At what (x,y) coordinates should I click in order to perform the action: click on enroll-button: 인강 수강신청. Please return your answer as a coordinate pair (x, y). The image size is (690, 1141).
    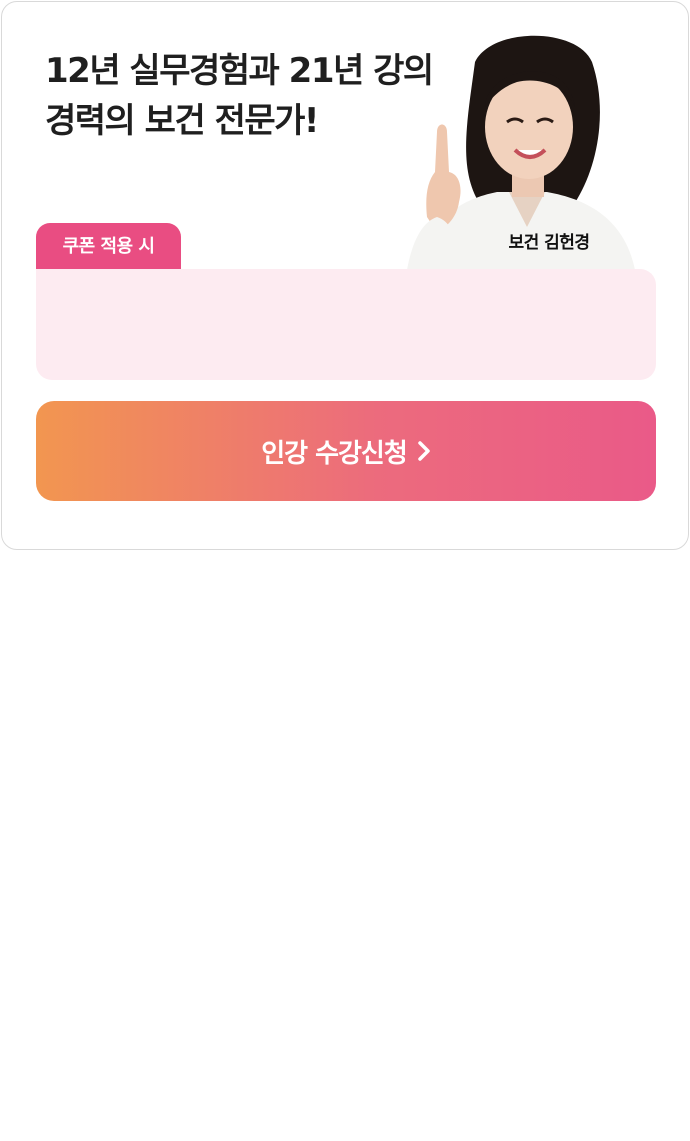
    Looking at the image, I should click on (346, 451).